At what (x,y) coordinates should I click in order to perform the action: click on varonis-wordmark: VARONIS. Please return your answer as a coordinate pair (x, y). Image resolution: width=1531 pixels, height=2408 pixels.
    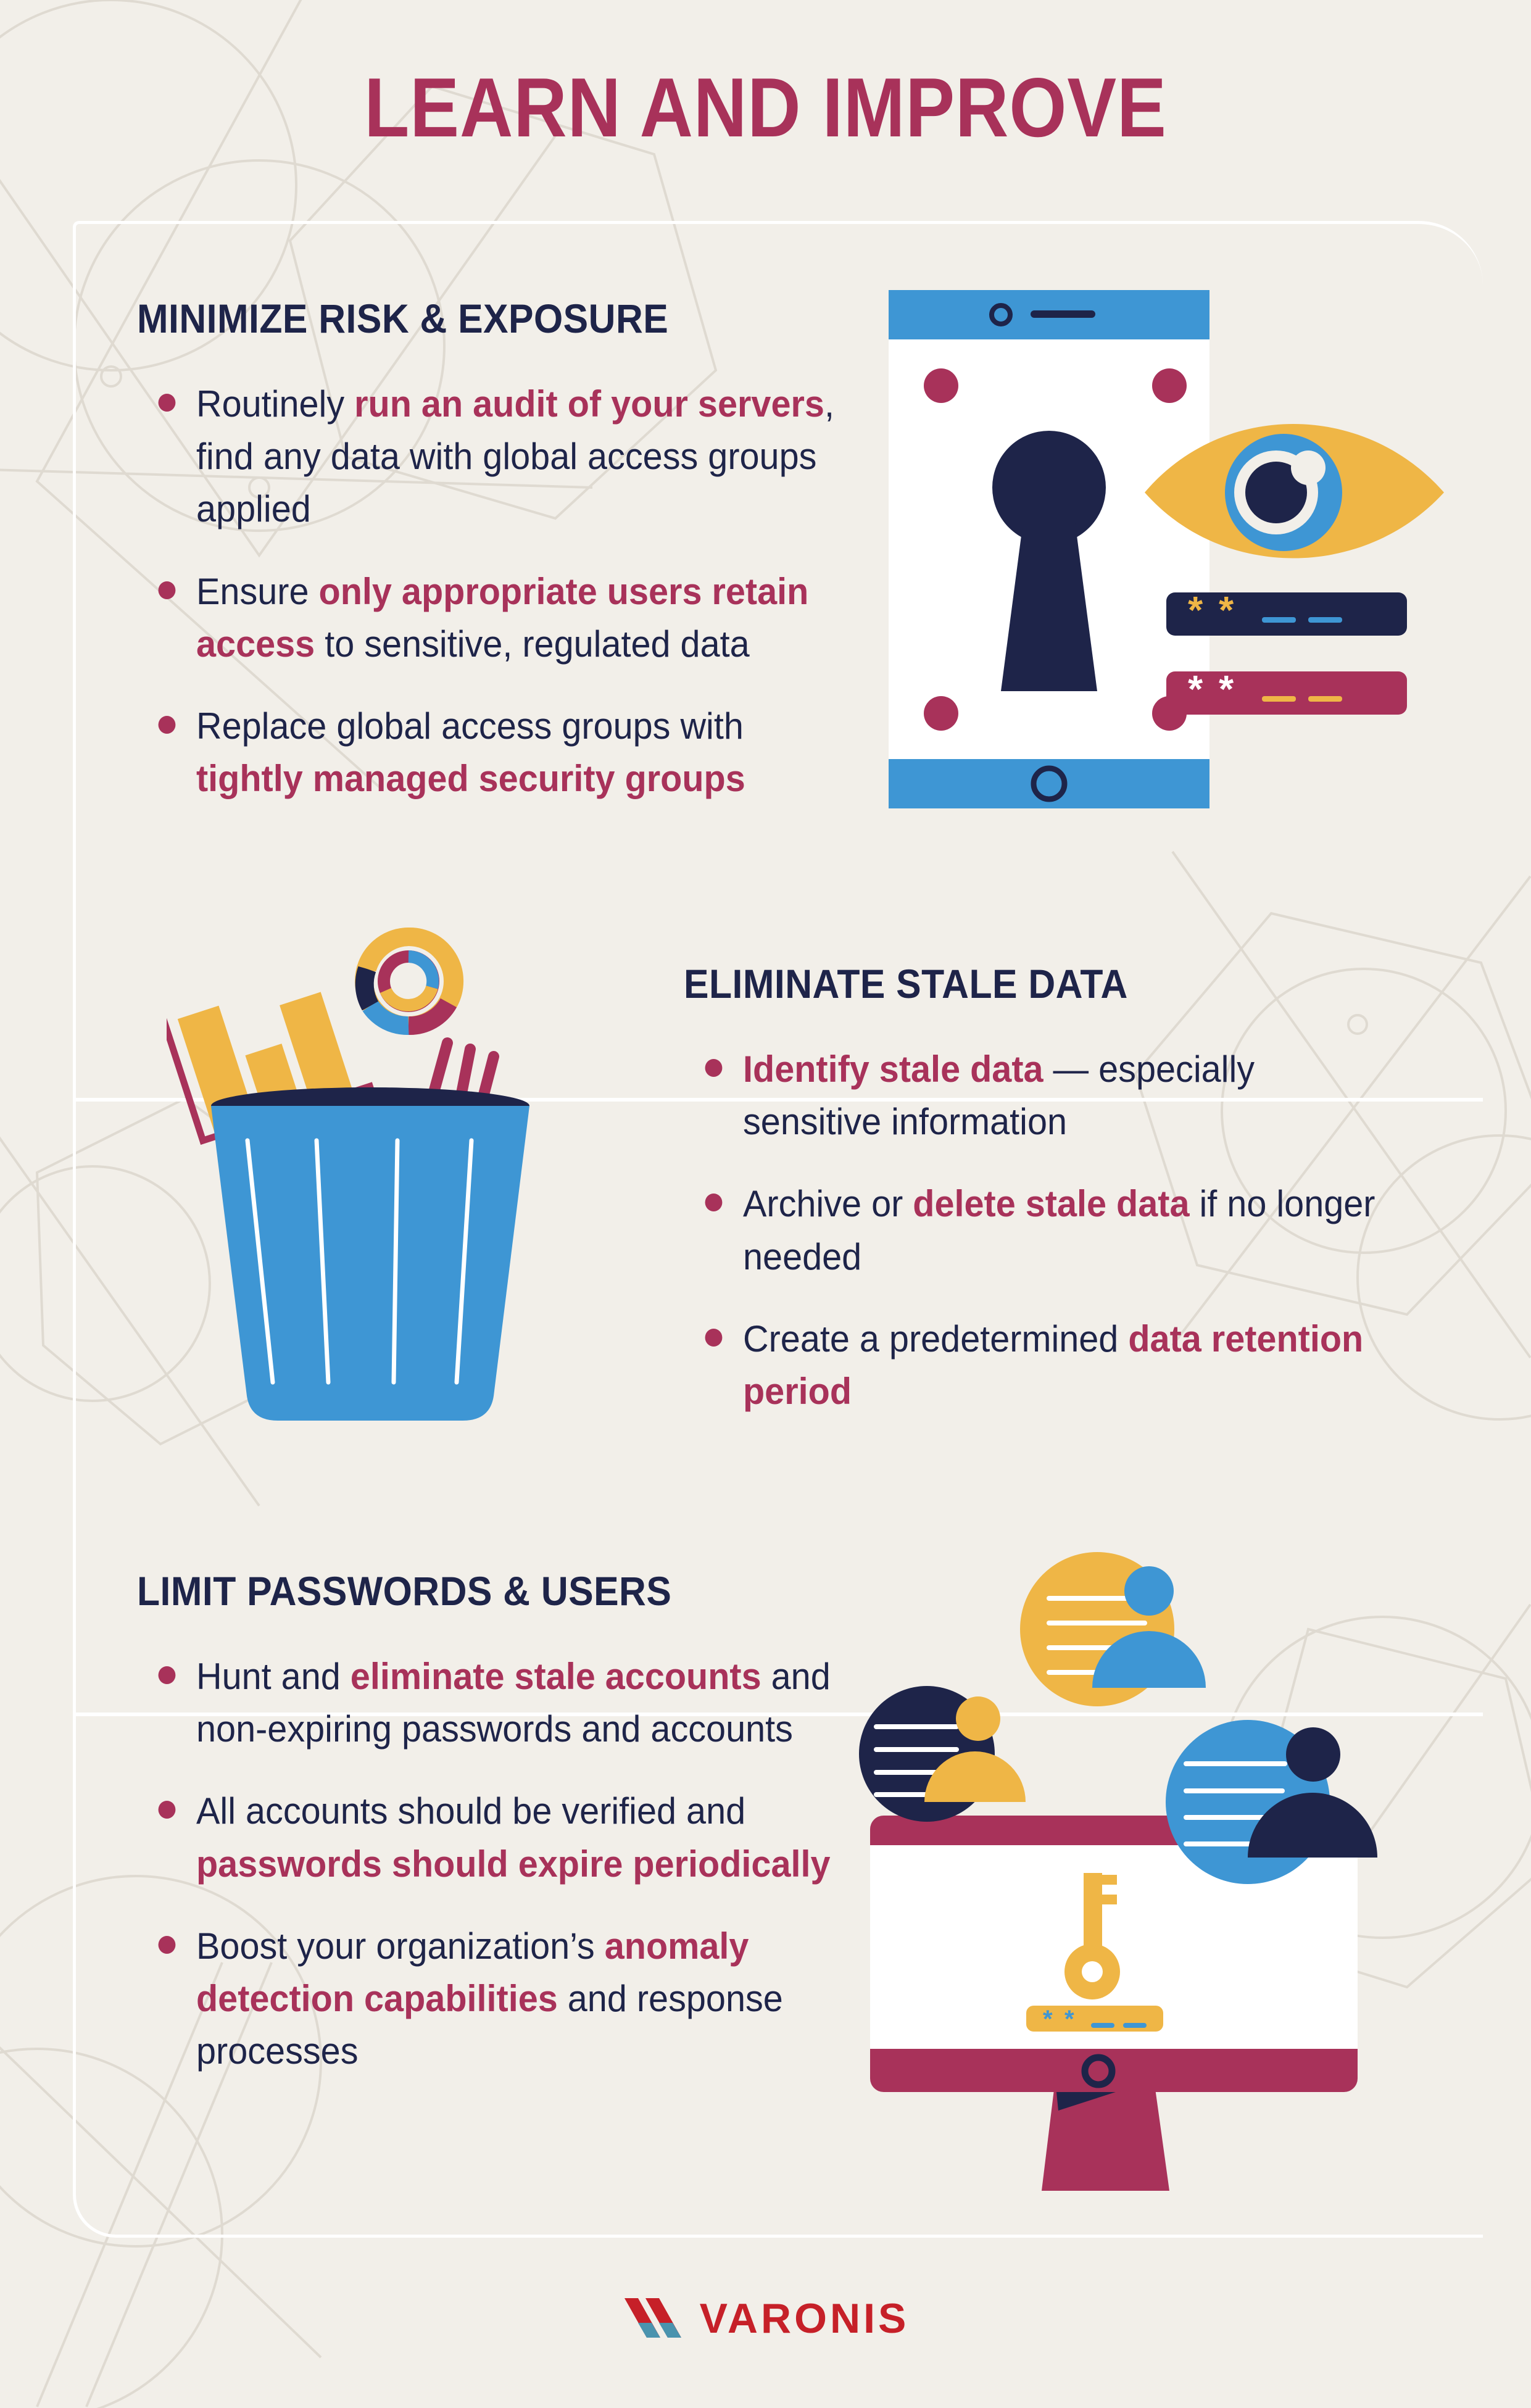
    Looking at the image, I should click on (804, 2318).